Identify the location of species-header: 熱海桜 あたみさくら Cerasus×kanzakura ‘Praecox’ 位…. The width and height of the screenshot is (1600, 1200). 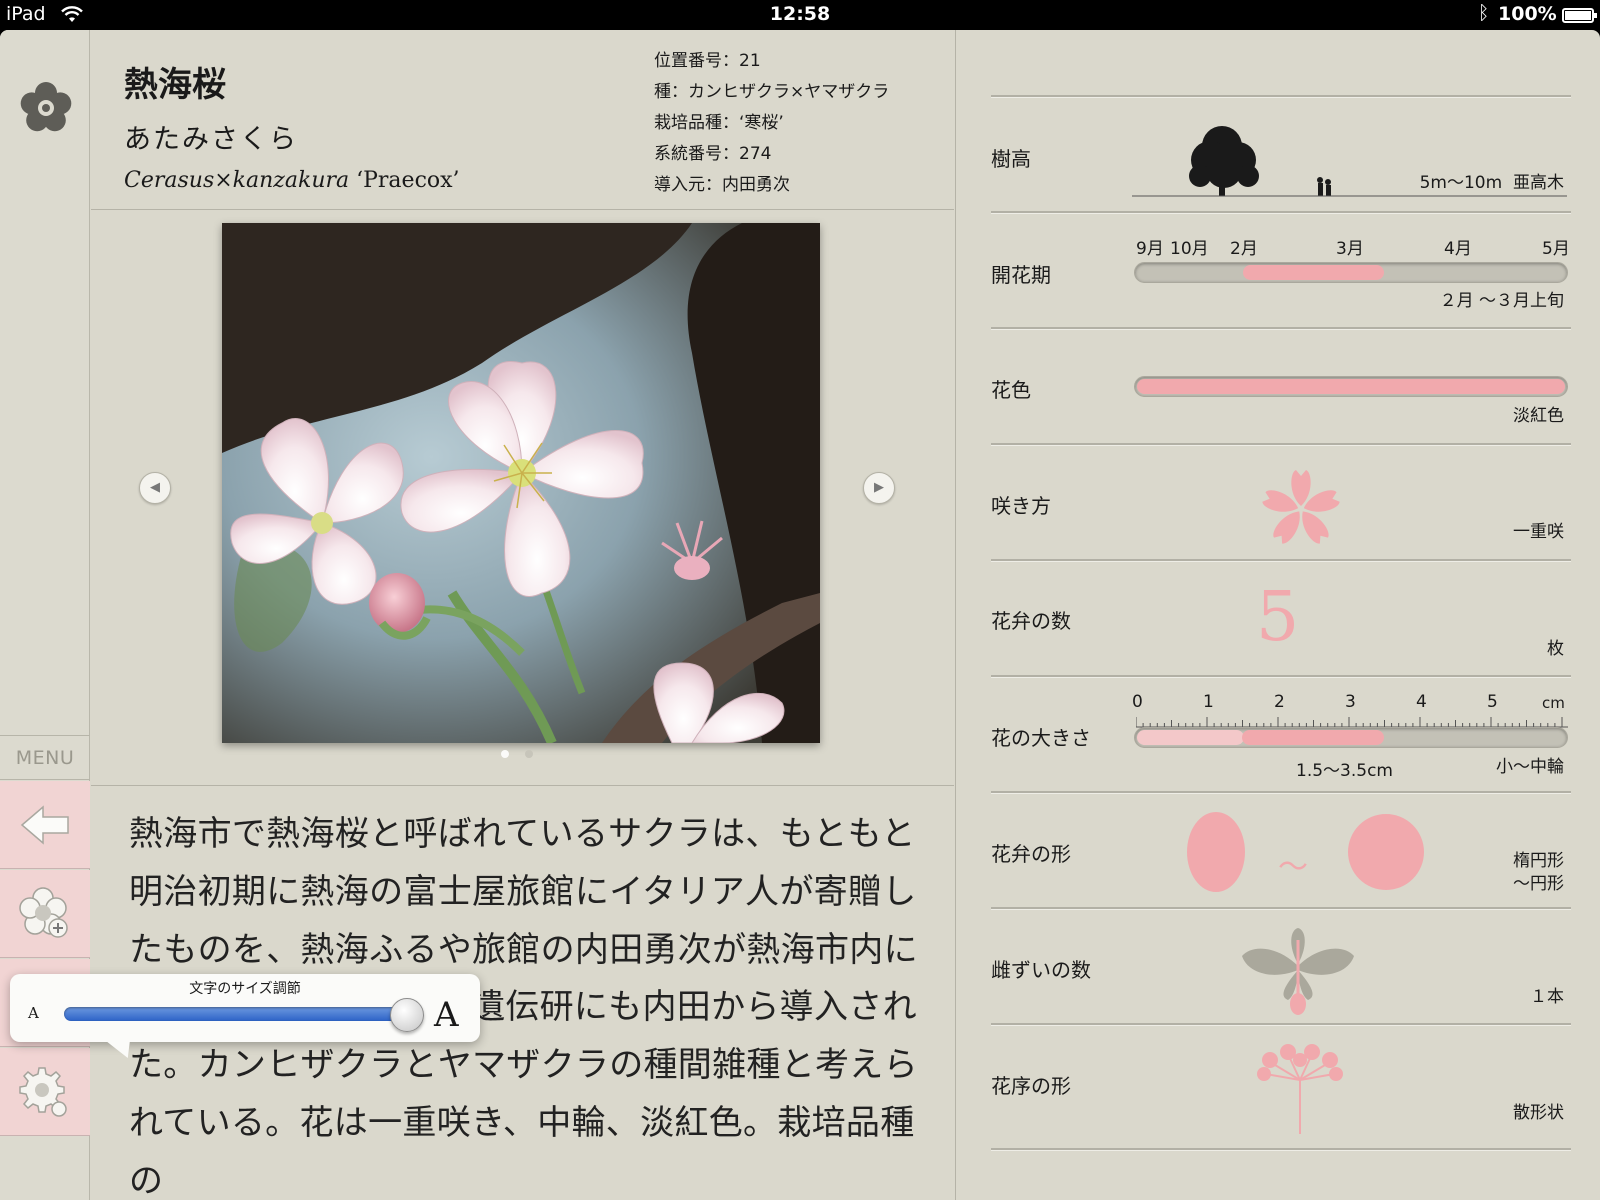
(522, 120).